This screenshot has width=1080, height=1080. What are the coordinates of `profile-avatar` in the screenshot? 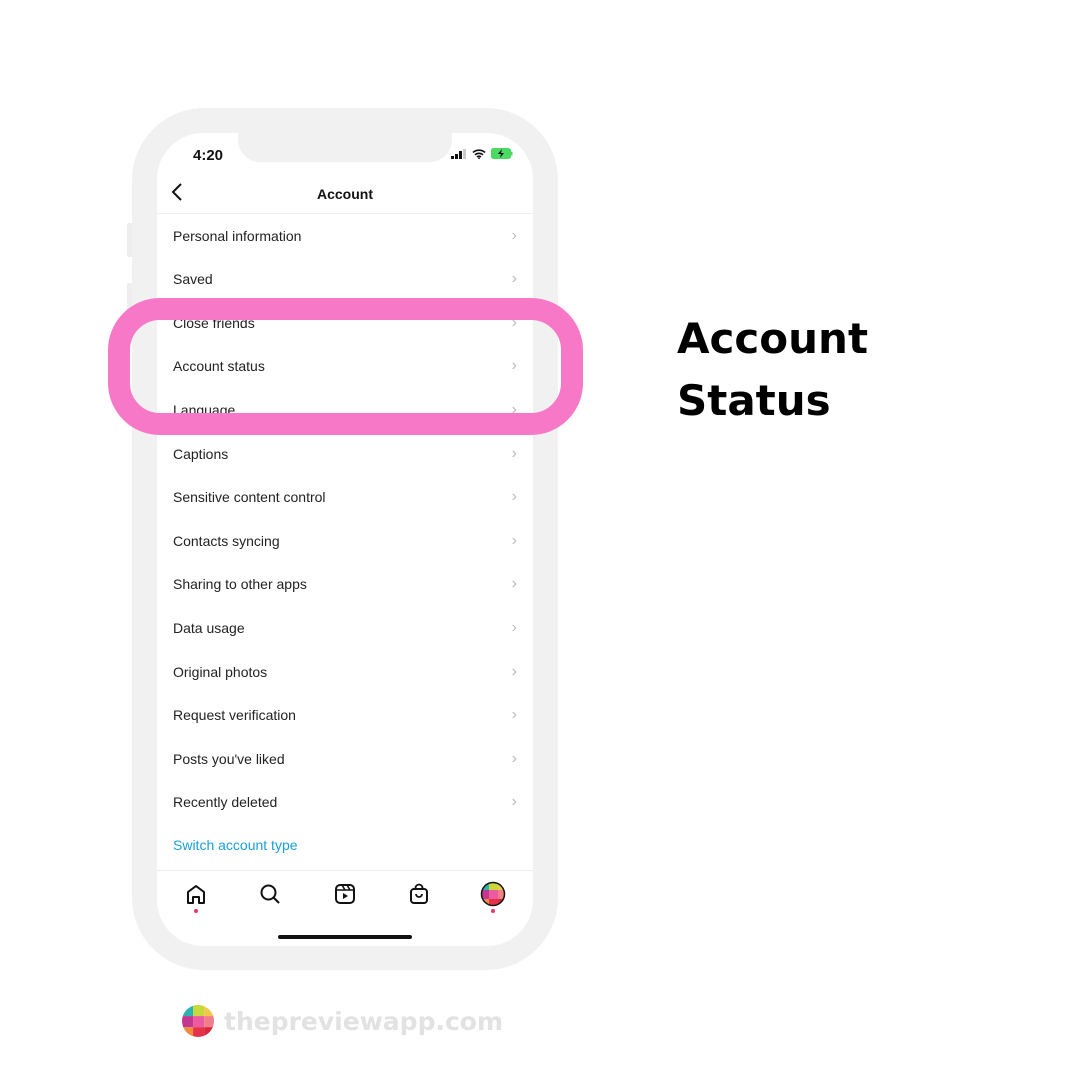 It's located at (493, 894).